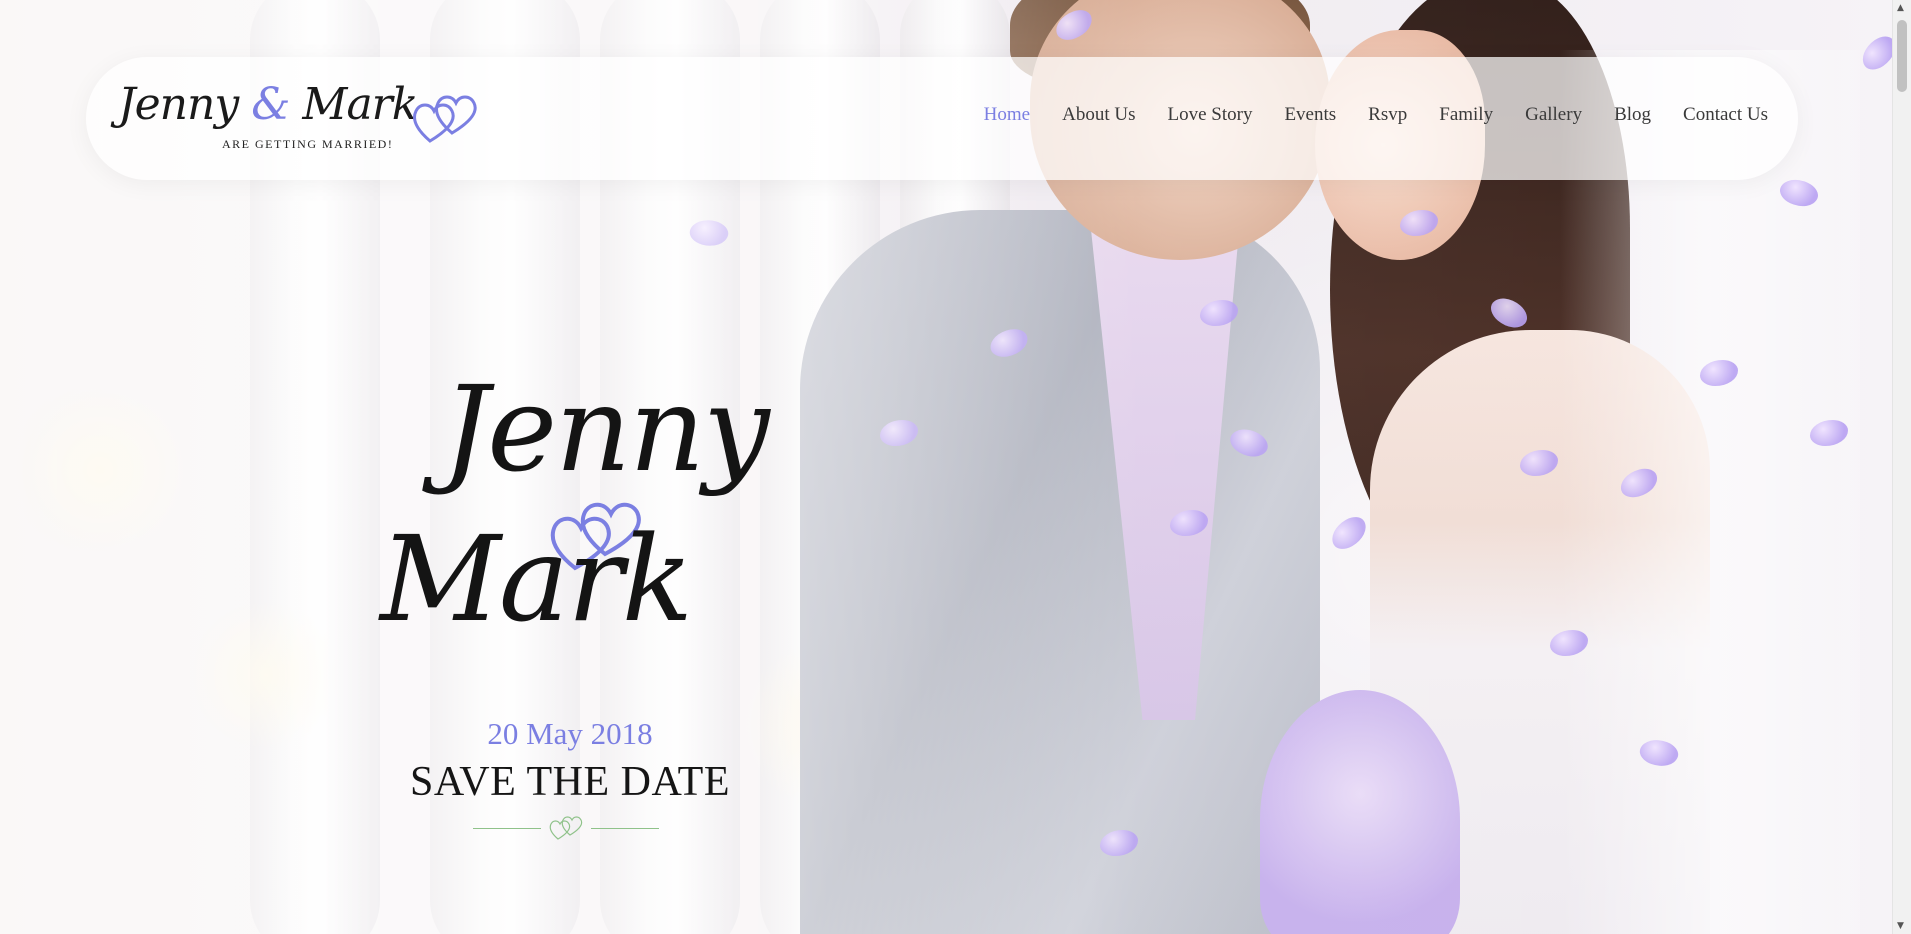 This screenshot has width=1911, height=934. I want to click on scroll-down-arrow-icon: ▼, so click(1900, 926).